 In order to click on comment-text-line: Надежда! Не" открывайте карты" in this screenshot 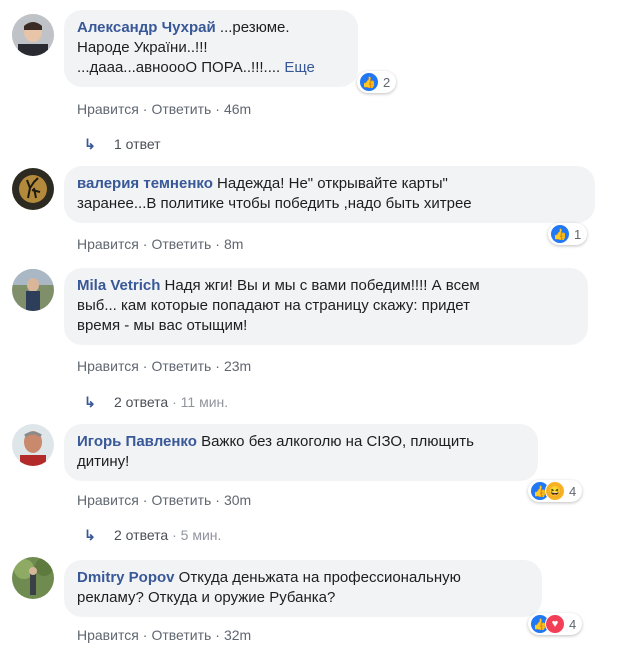, I will do `click(330, 183)`.